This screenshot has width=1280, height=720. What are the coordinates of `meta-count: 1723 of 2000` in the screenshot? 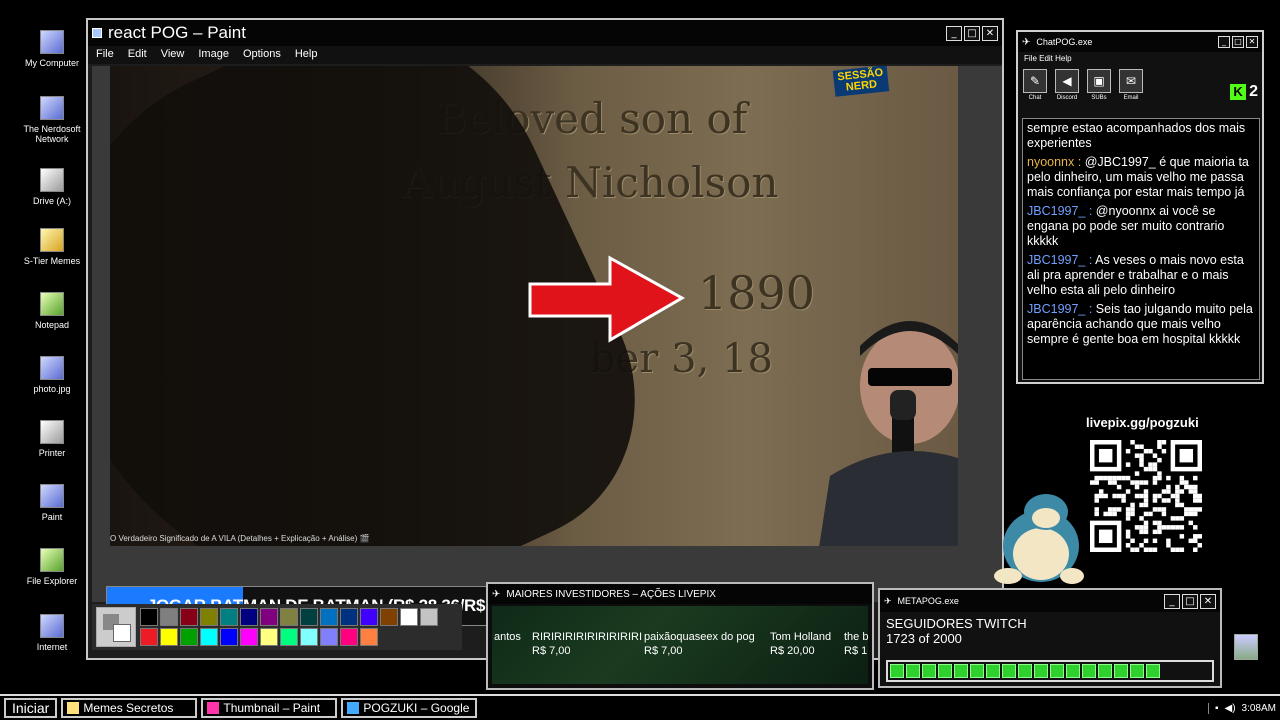 It's located at (924, 638).